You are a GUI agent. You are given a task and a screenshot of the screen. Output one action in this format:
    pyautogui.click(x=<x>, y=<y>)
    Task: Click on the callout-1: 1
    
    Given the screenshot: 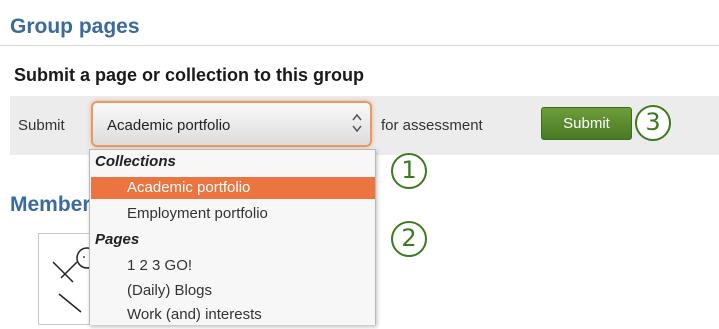 What is the action you would take?
    pyautogui.click(x=409, y=171)
    